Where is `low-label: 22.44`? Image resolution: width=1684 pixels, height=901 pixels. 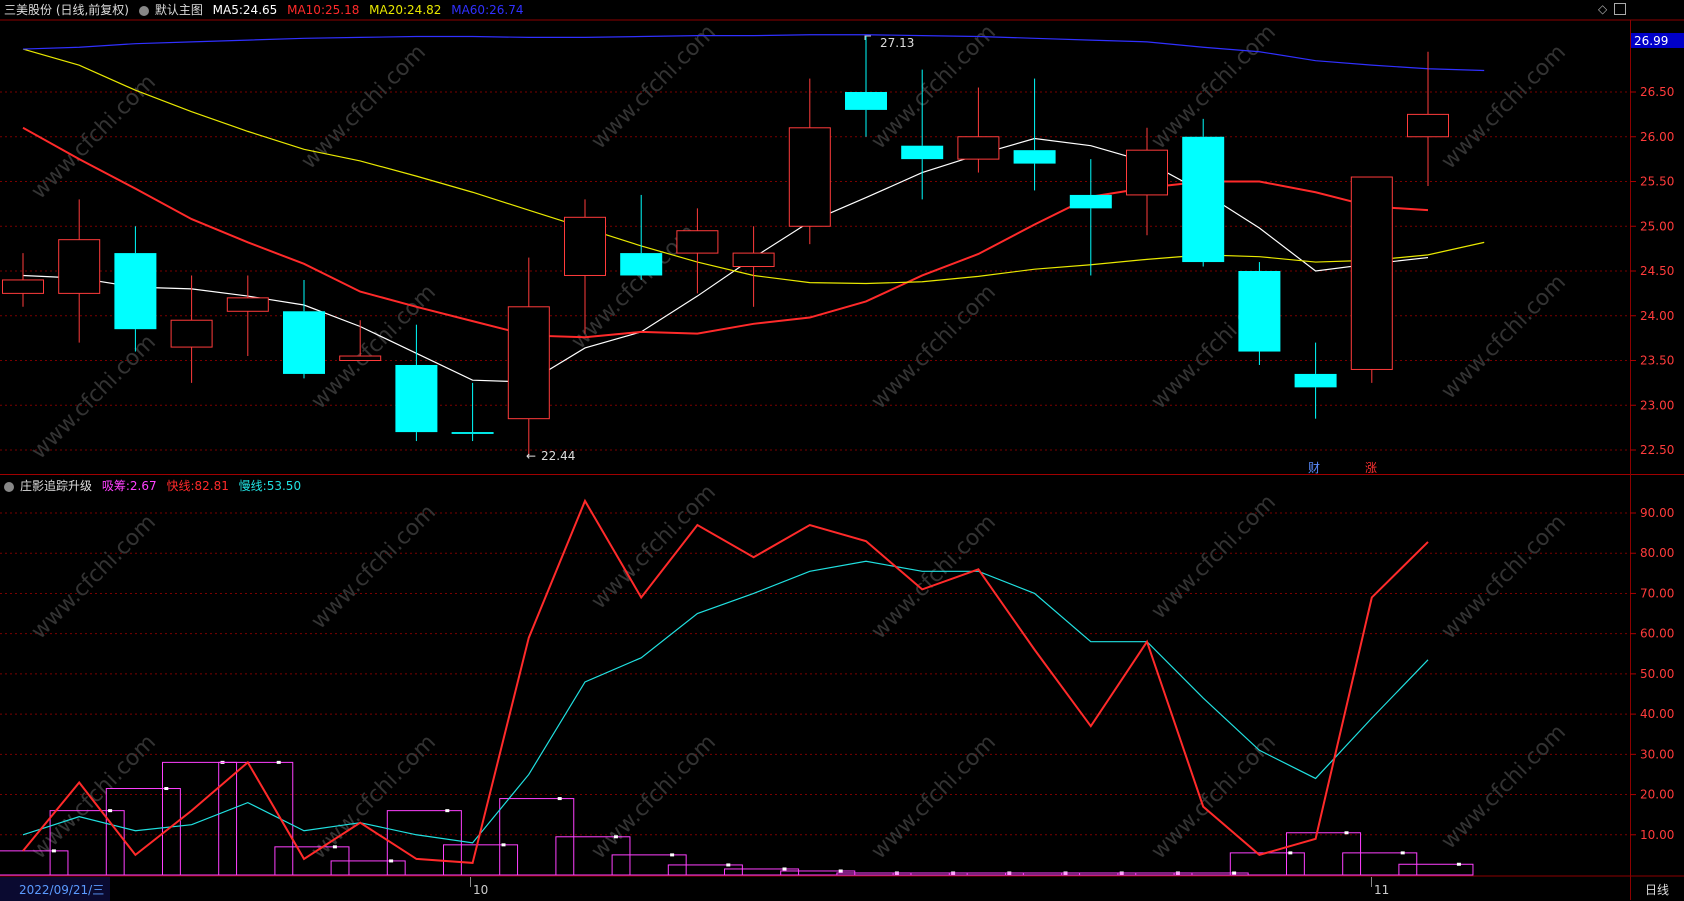
low-label: 22.44 is located at coordinates (558, 456).